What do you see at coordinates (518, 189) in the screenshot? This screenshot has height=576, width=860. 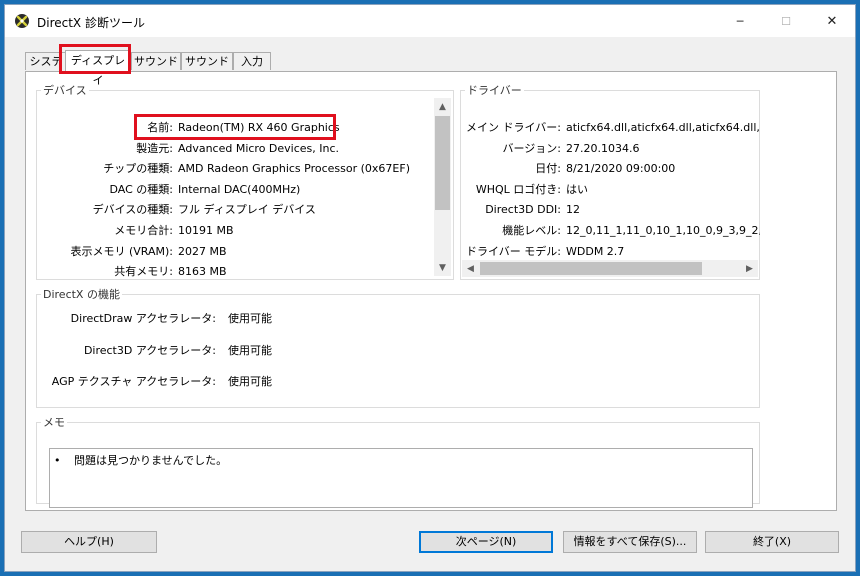 I see `driver-label: WHQL ロゴ付き:` at bounding box center [518, 189].